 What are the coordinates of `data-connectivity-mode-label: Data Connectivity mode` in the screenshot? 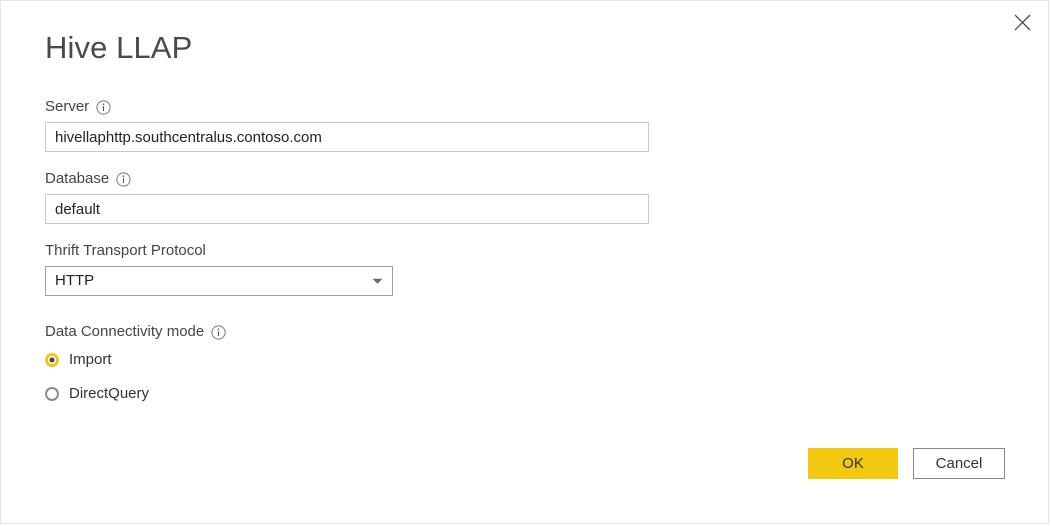 It's located at (125, 331).